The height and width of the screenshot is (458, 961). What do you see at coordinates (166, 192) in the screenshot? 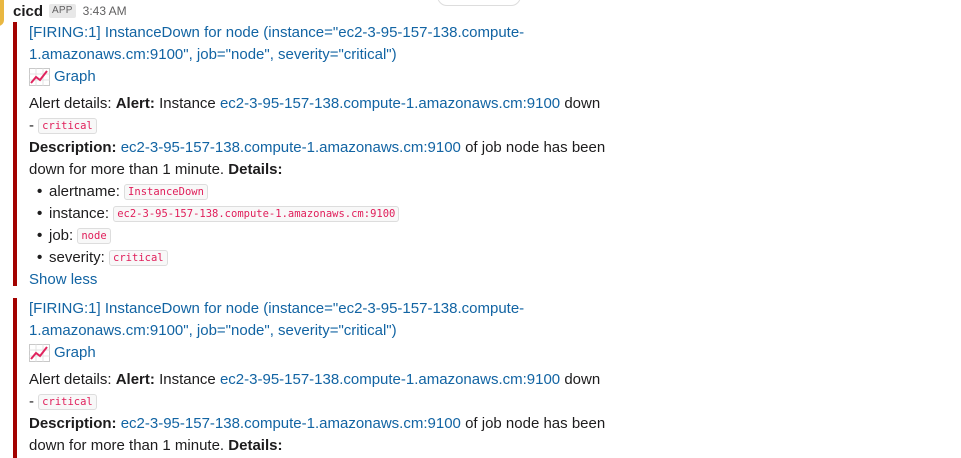
I see `field-value: InstanceDown` at bounding box center [166, 192].